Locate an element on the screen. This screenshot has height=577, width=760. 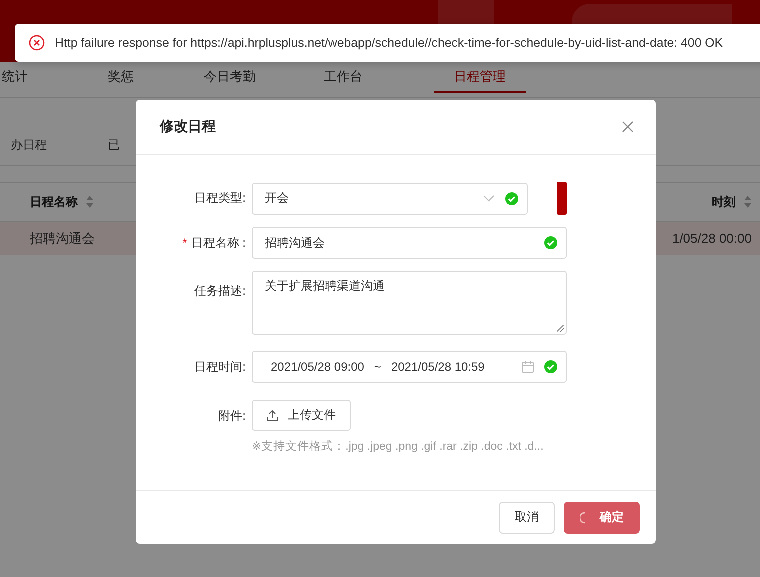
column-title: 时刻 is located at coordinates (724, 202).